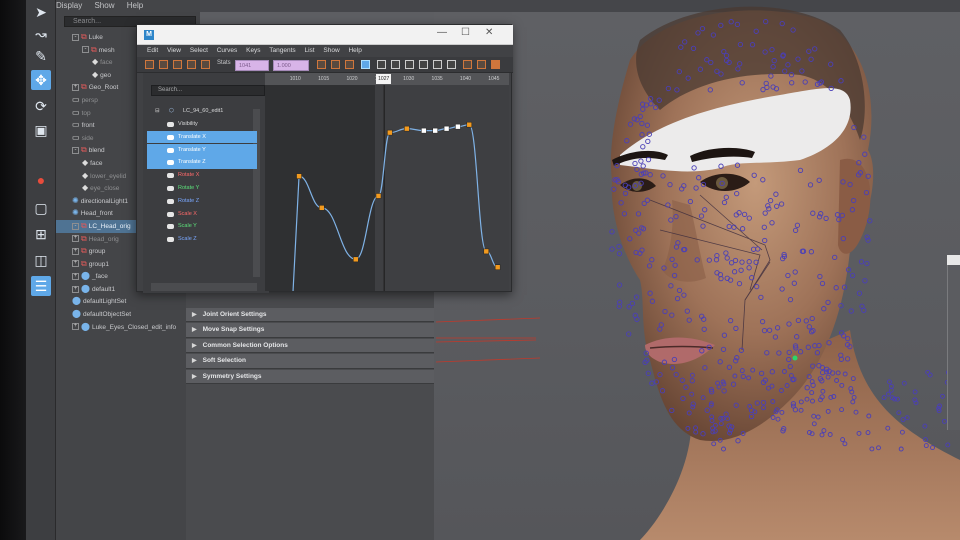  I want to click on region-tool-icon, so click(191, 64).